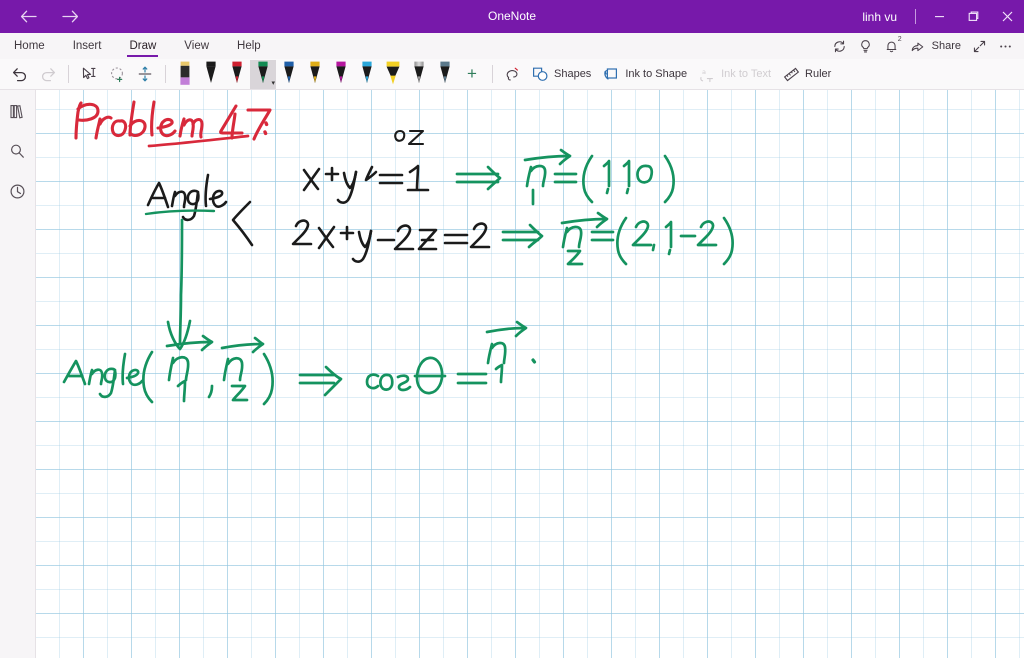 This screenshot has width=1024, height=658. I want to click on title-divider, so click(915, 16).